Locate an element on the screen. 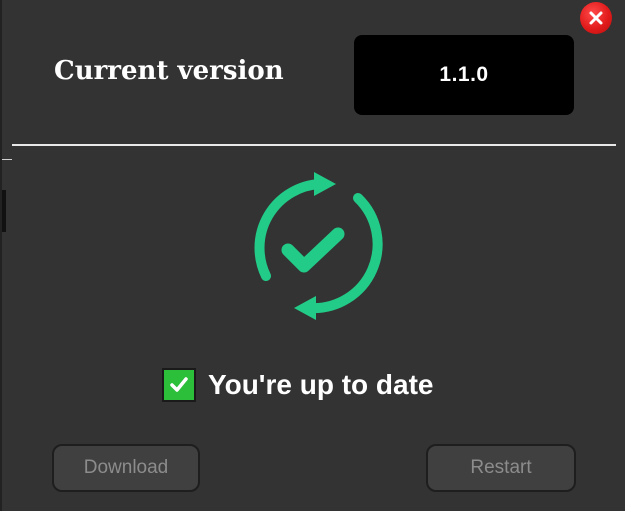 Image resolution: width=625 pixels, height=511 pixels. edge-tab is located at coordinates (4, 211).